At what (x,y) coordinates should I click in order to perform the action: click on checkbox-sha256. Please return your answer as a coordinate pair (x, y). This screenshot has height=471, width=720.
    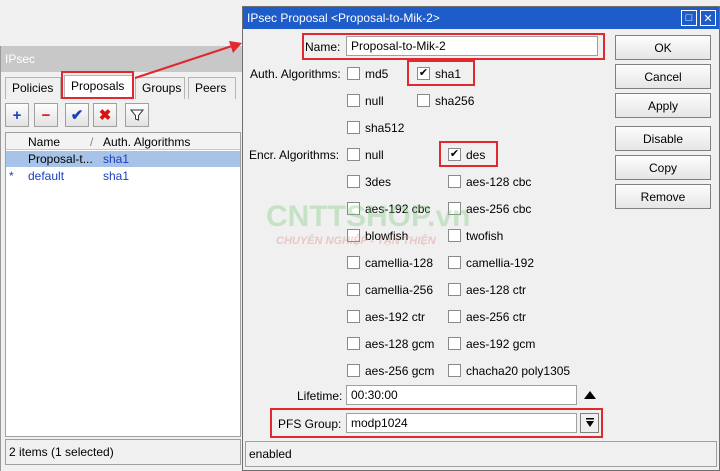
    Looking at the image, I should click on (423, 100).